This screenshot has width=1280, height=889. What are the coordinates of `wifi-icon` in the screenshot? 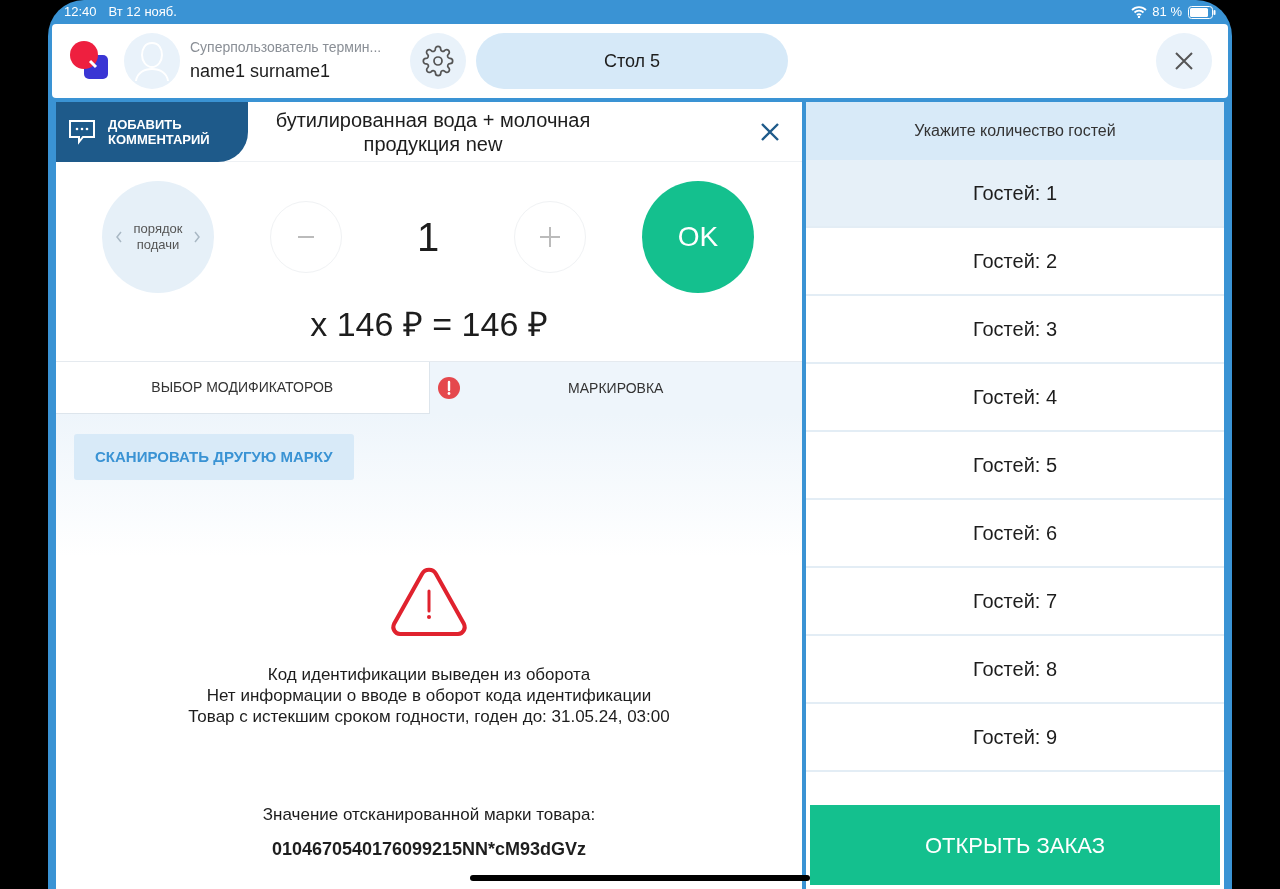 It's located at (1139, 12).